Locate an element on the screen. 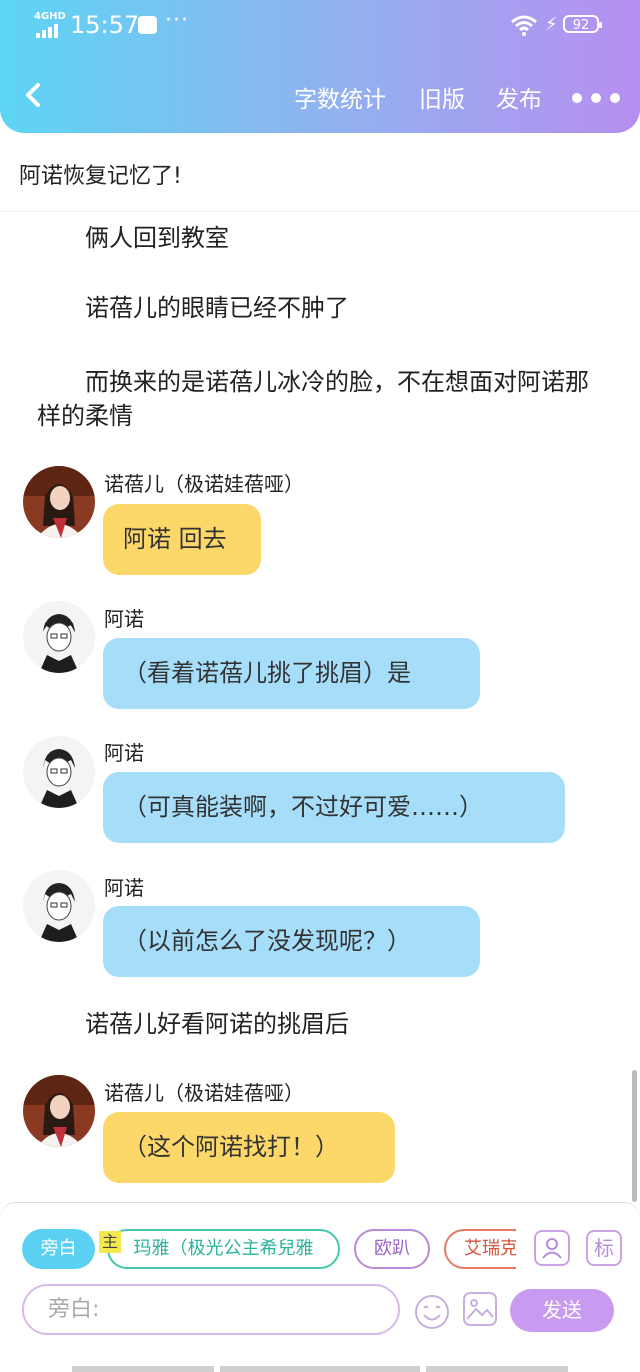  status-bar: 4GHD 15:57 ··· ⚡ 92 is located at coordinates (320, 26).